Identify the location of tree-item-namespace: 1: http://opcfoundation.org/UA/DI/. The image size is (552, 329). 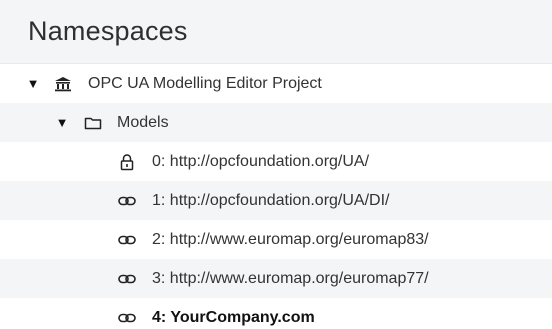
(276, 200).